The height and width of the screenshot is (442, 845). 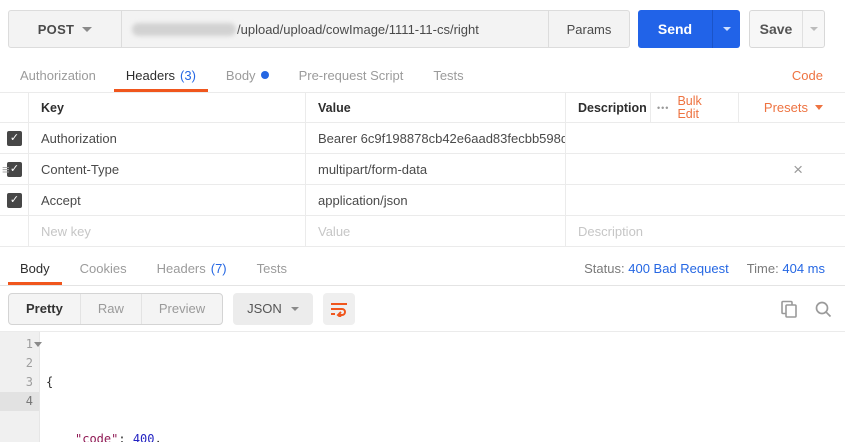 What do you see at coordinates (6, 169) in the screenshot?
I see `drag-handle-icon: ≡` at bounding box center [6, 169].